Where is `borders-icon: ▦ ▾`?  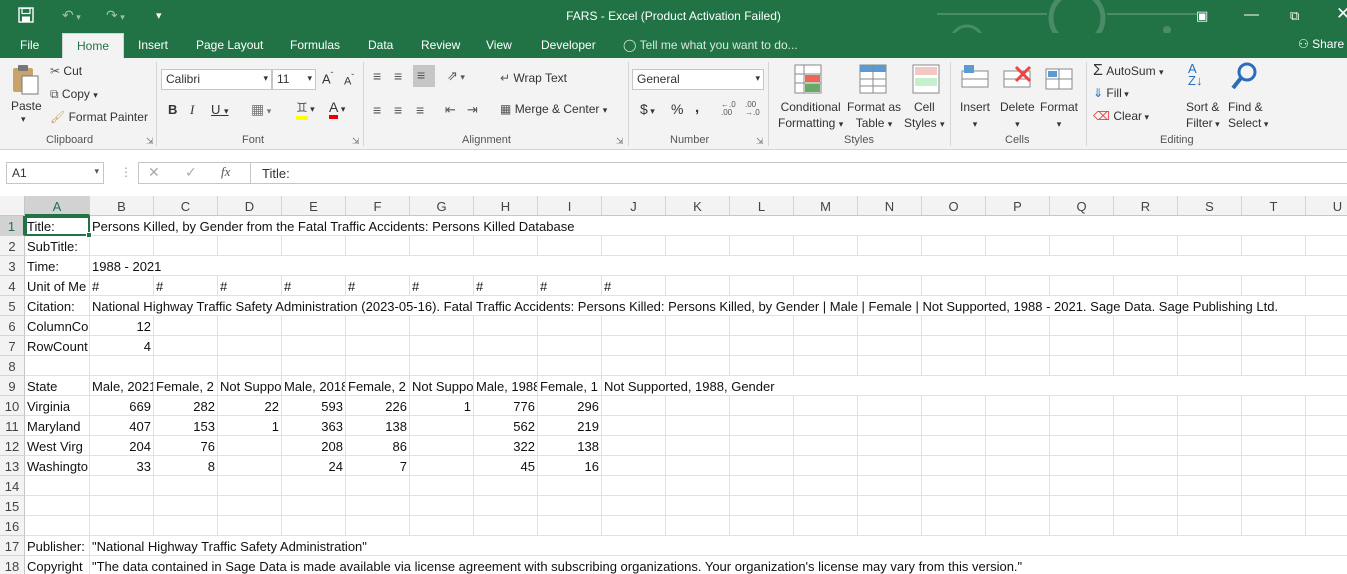
borders-icon: ▦ ▾ is located at coordinates (261, 109).